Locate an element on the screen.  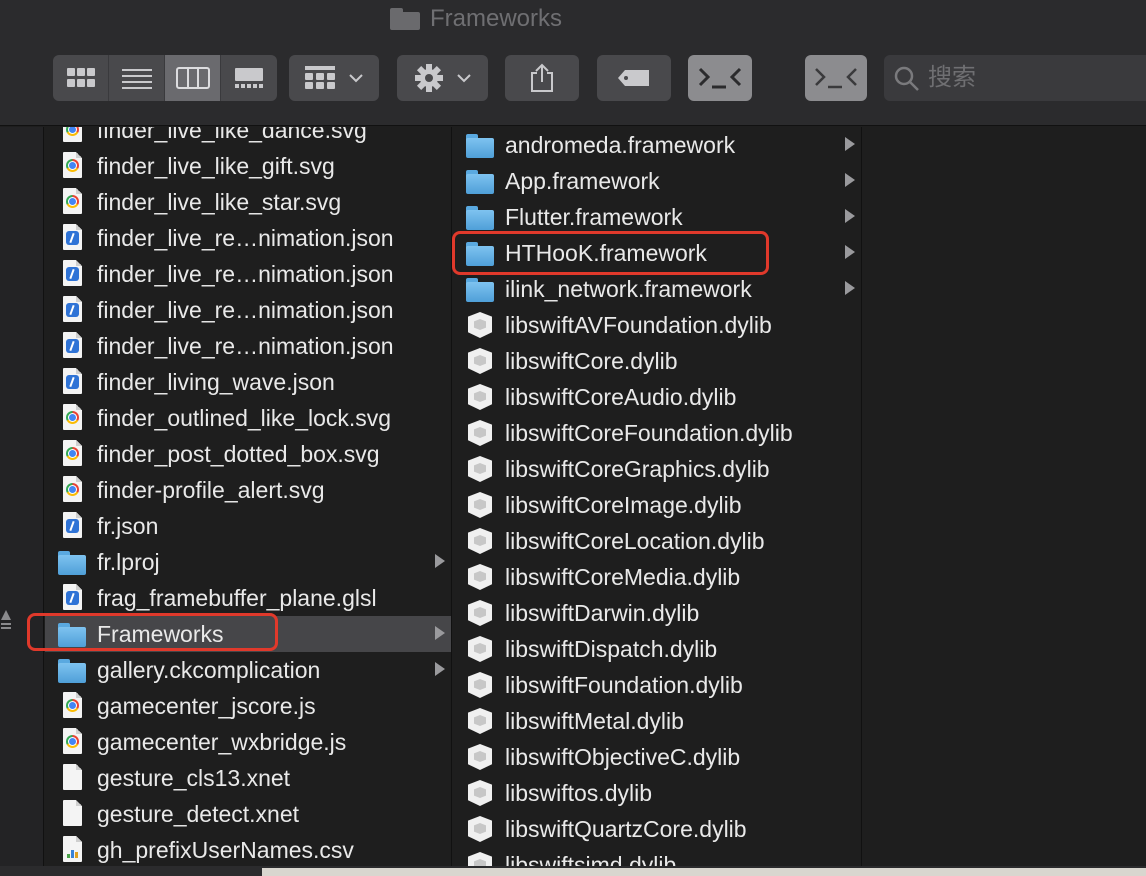
search-field is located at coordinates (1015, 78).